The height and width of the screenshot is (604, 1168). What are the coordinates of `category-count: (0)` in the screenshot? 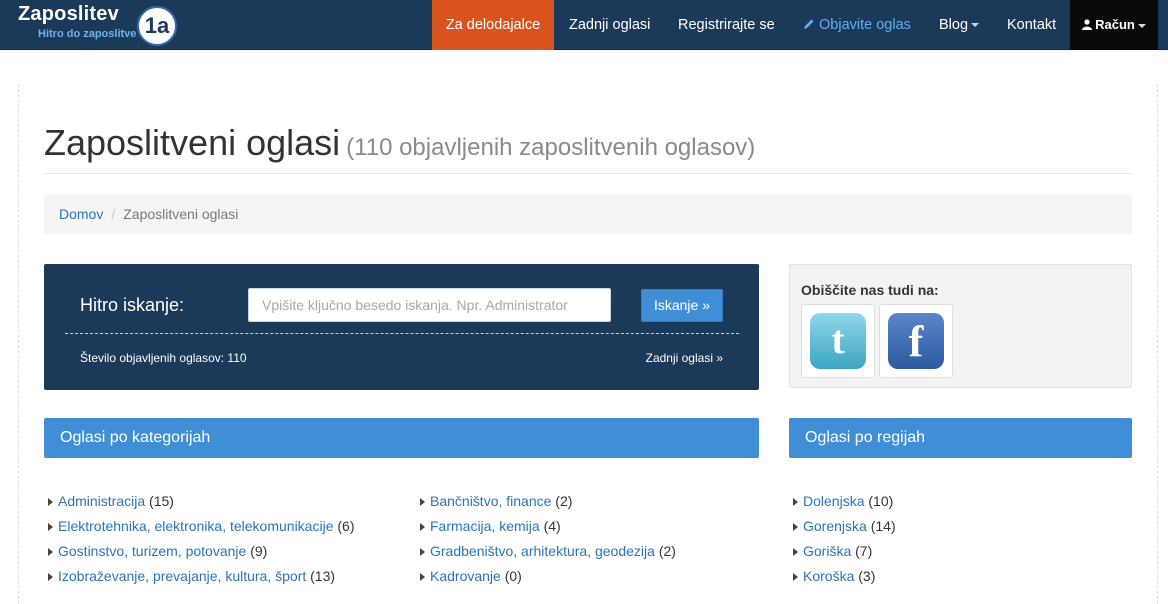 It's located at (513, 576).